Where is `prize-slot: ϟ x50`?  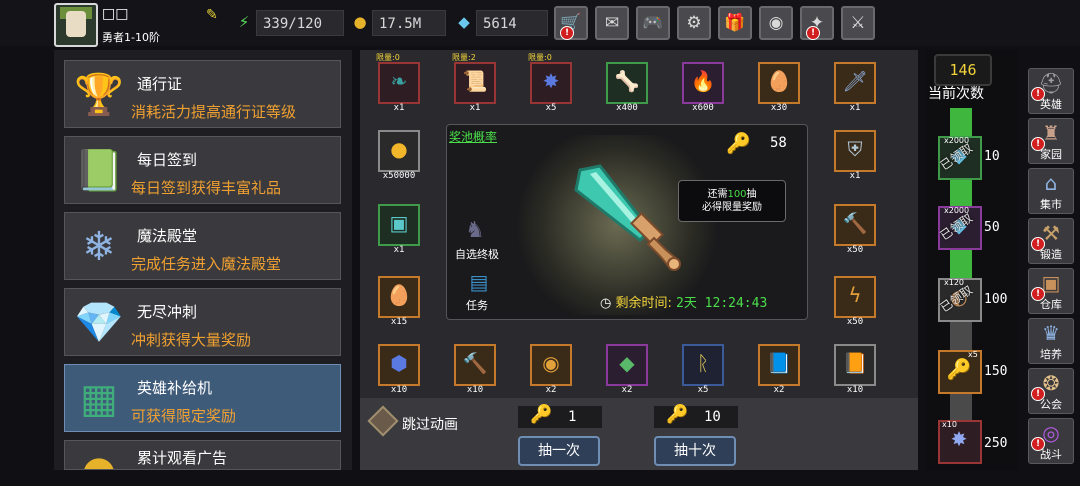 prize-slot: ϟ x50 is located at coordinates (855, 301).